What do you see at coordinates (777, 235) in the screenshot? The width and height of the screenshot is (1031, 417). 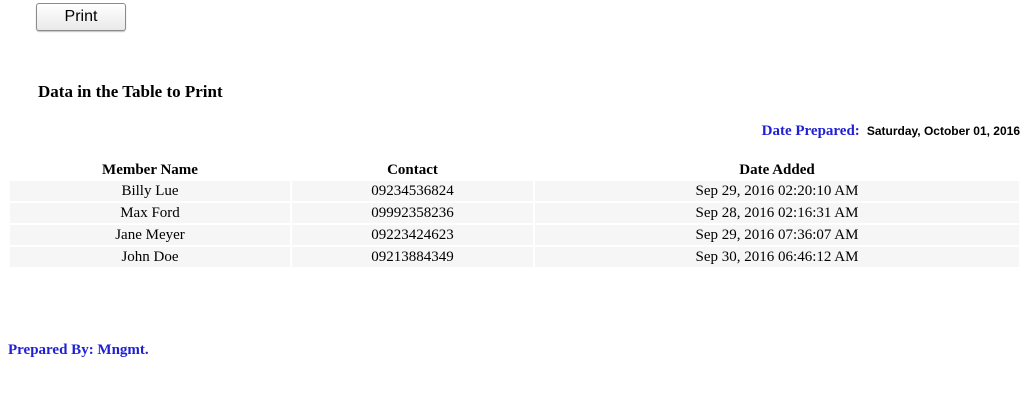 I see `cell-date-added: Sep 29, 2016 07:36:07 AM` at bounding box center [777, 235].